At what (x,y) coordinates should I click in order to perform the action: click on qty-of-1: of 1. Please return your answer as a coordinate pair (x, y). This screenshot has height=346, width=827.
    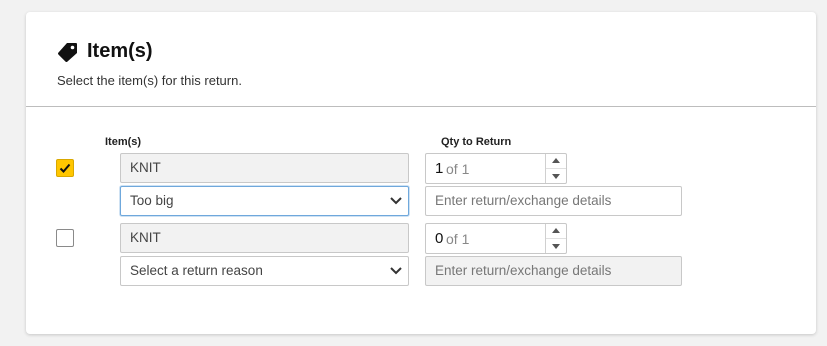
    Looking at the image, I should click on (458, 169).